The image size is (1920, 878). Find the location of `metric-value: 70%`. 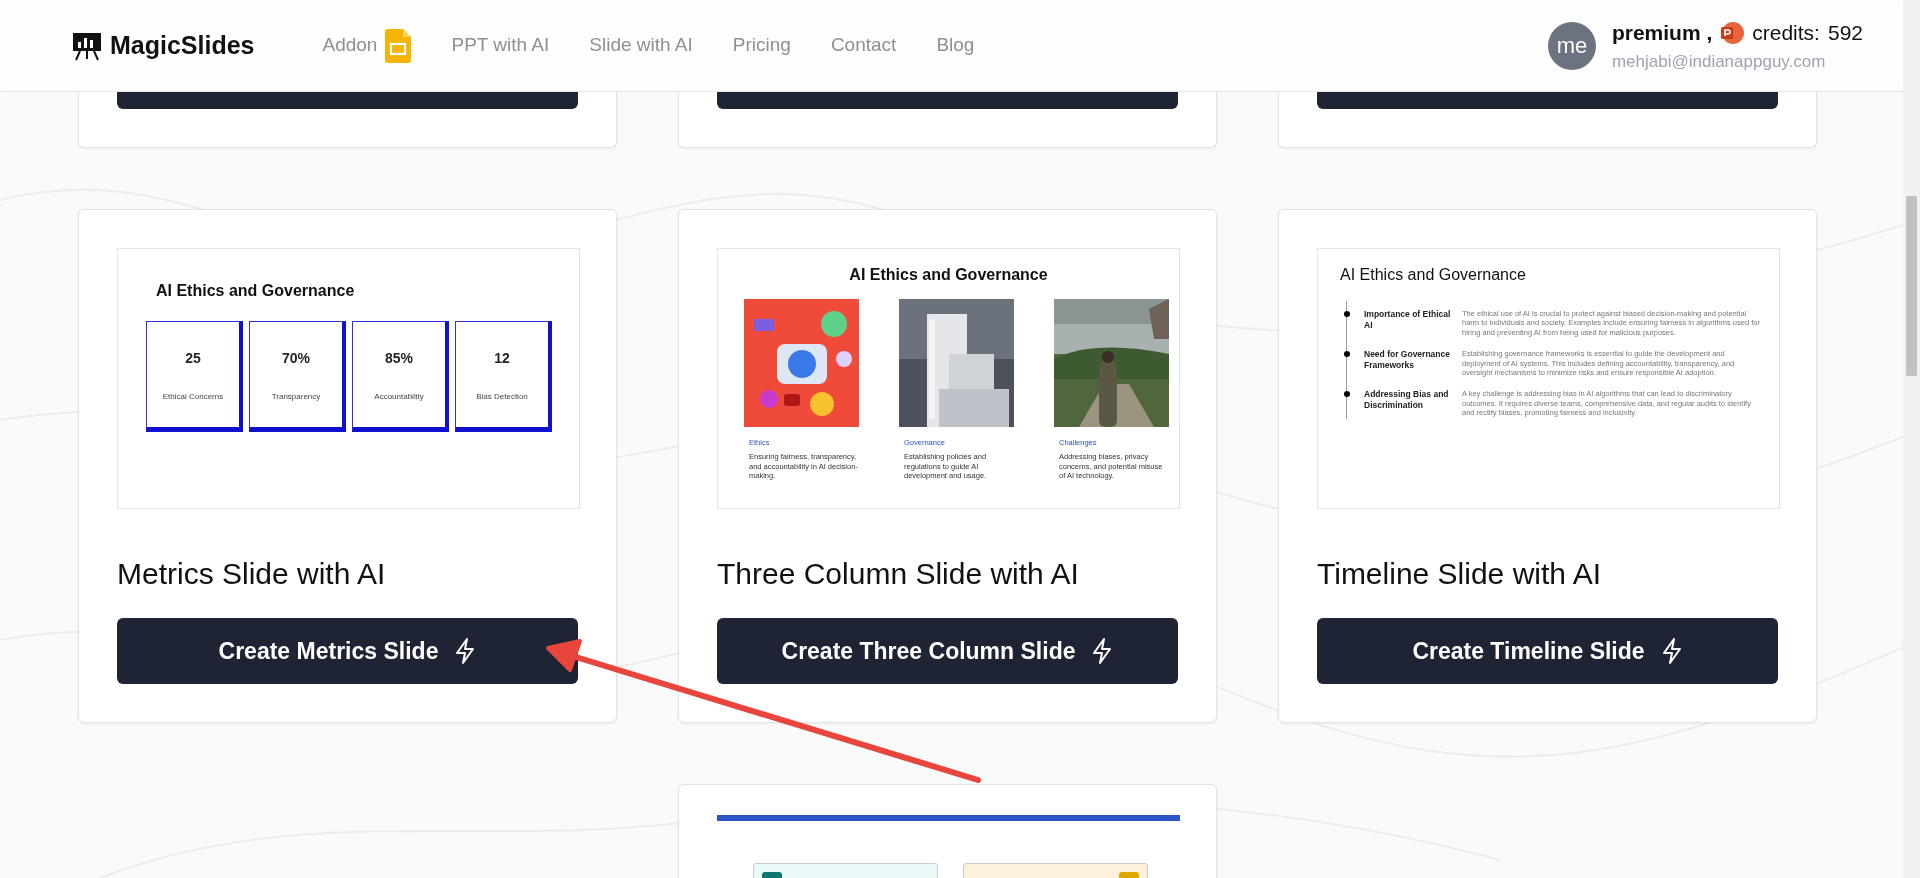

metric-value: 70% is located at coordinates (296, 358).